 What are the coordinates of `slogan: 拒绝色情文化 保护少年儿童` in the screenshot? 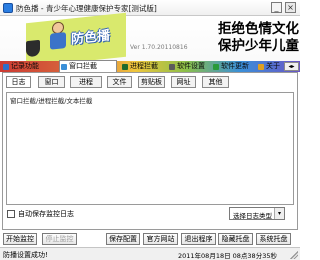 It's located at (258, 39).